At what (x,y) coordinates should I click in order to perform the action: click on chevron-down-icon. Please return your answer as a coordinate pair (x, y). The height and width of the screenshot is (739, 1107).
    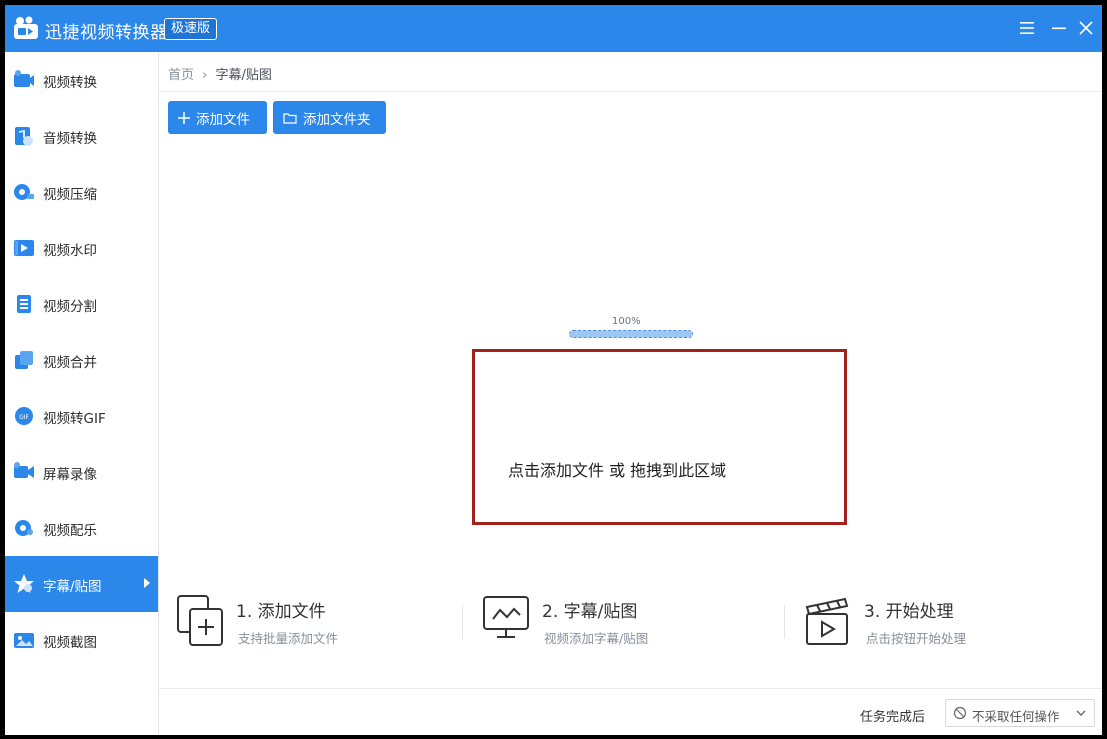
    Looking at the image, I should click on (1081, 713).